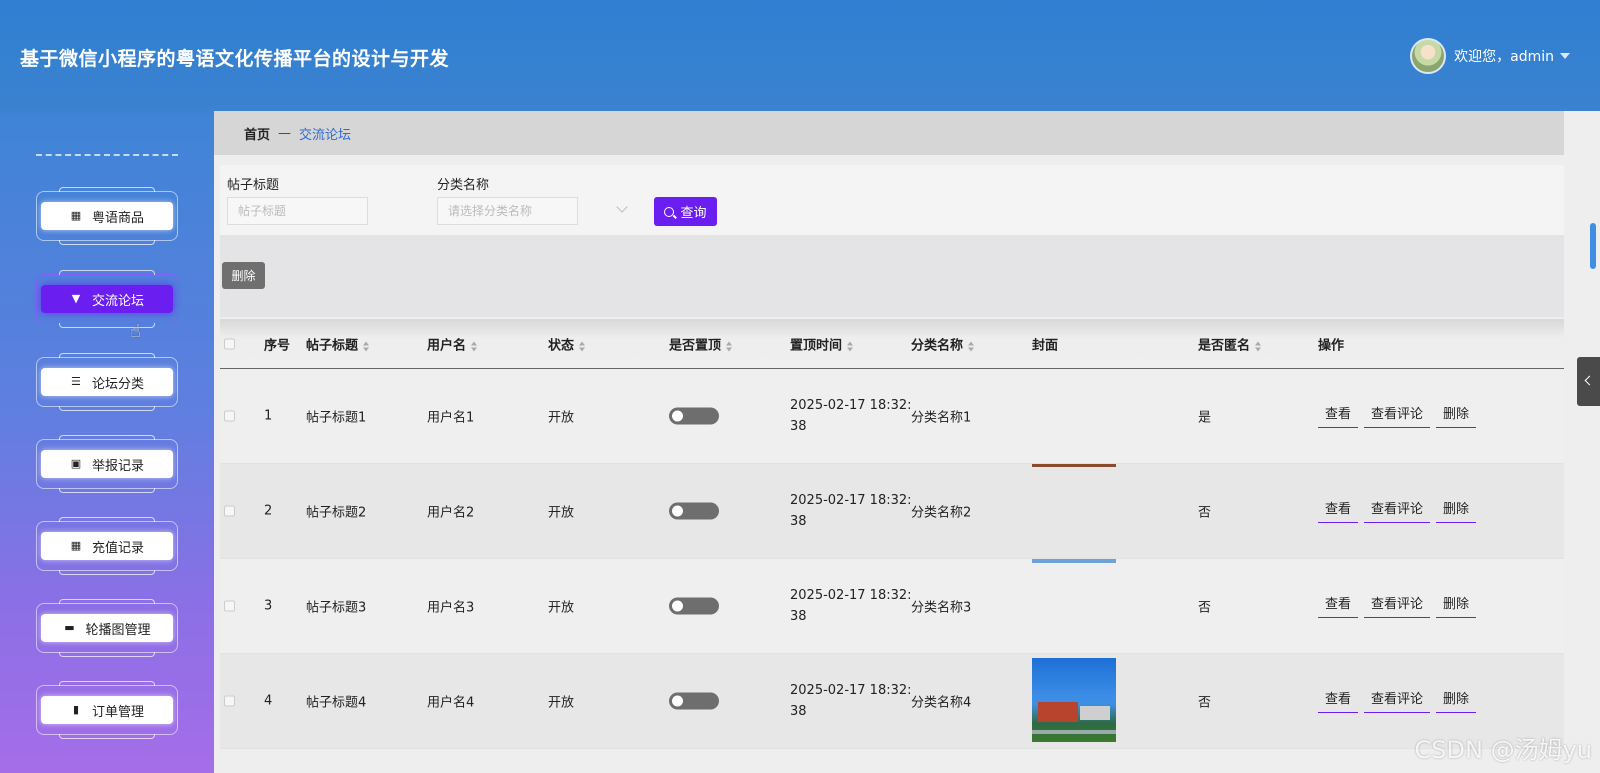  I want to click on menu-button: ▼ 交流论坛, so click(107, 299).